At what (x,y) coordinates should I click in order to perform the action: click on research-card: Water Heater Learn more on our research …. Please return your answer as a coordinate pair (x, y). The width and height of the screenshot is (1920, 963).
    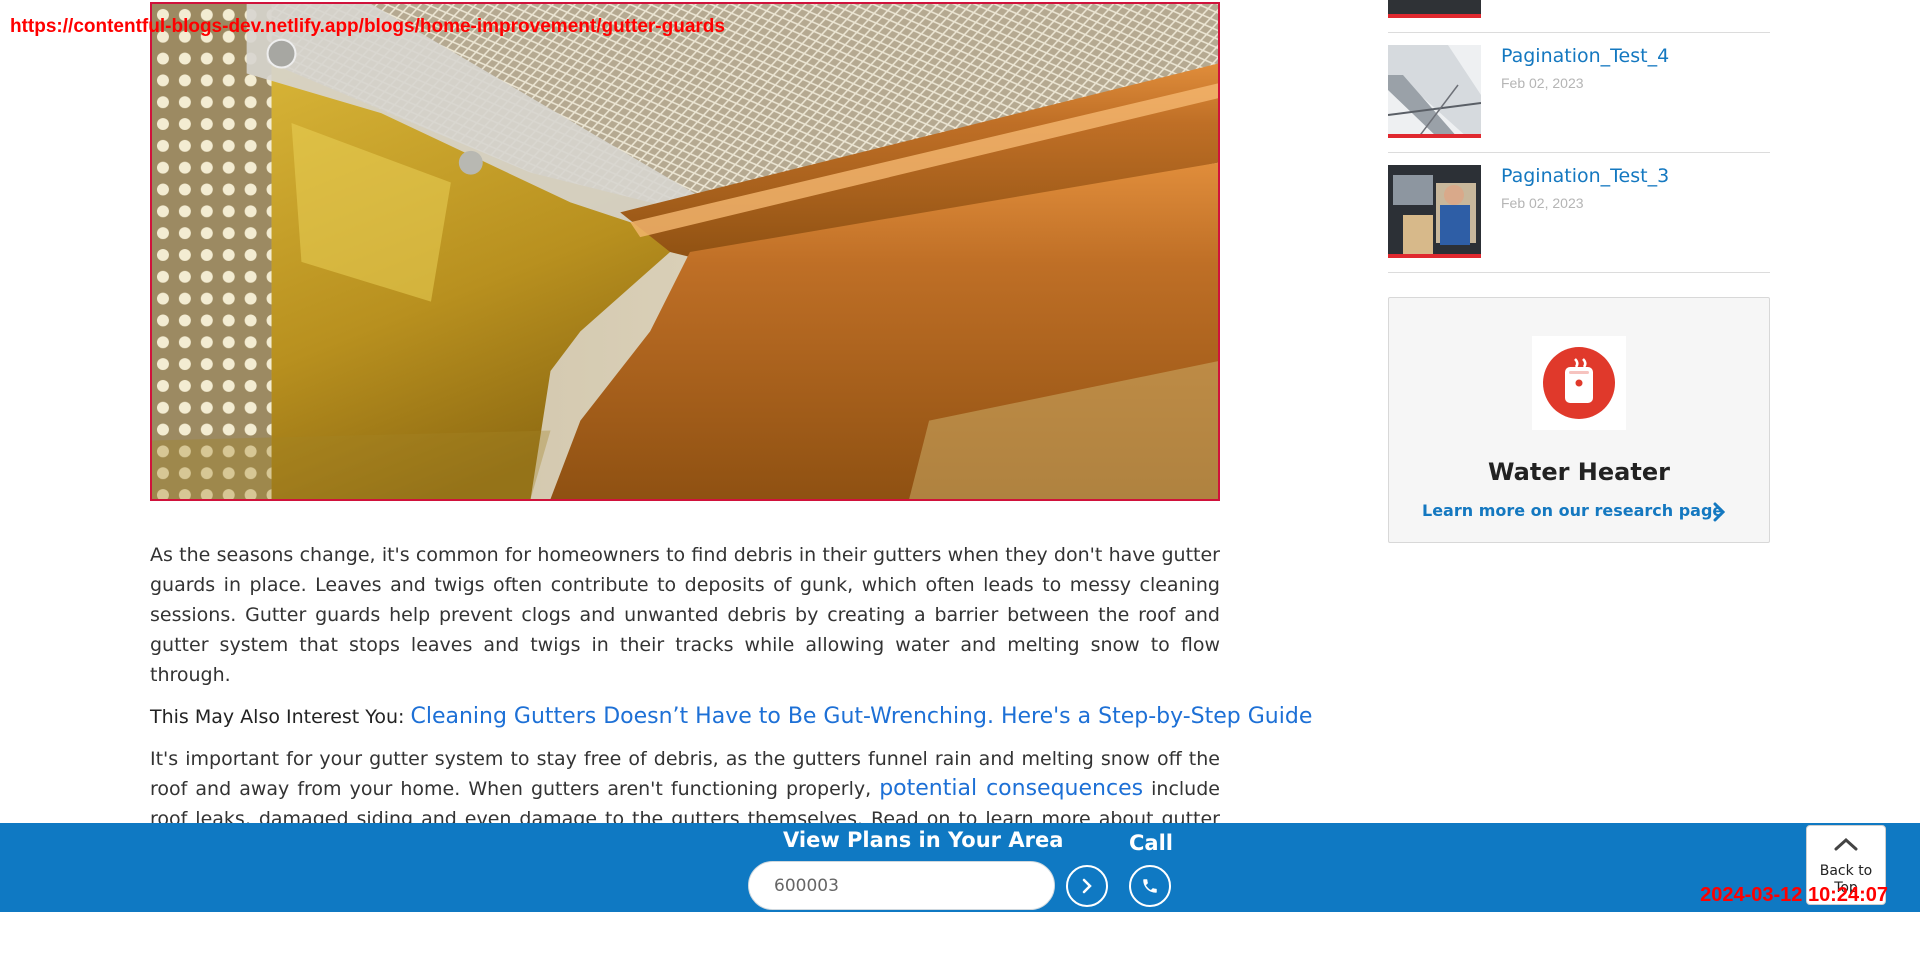
    Looking at the image, I should click on (1579, 420).